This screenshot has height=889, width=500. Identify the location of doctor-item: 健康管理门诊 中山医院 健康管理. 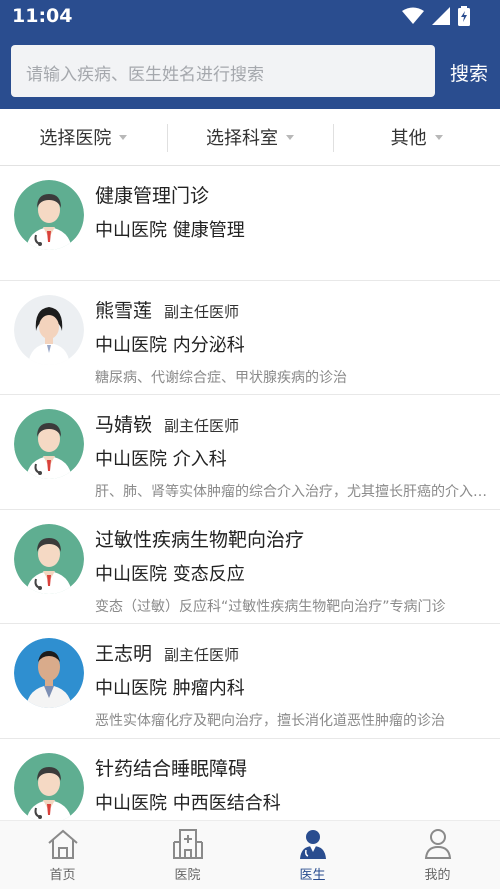
(250, 223).